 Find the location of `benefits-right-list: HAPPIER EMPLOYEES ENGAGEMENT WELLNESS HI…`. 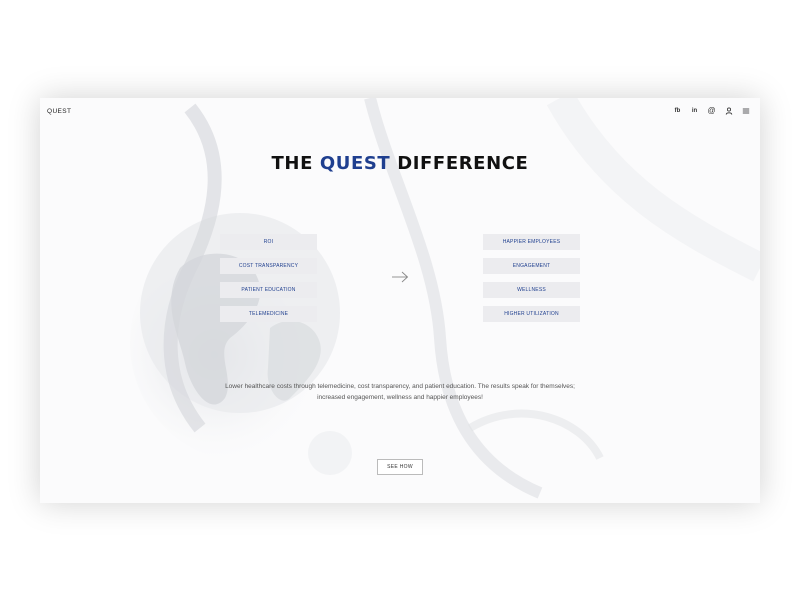

benefits-right-list: HAPPIER EMPLOYEES ENGAGEMENT WELLNESS HI… is located at coordinates (531, 278).